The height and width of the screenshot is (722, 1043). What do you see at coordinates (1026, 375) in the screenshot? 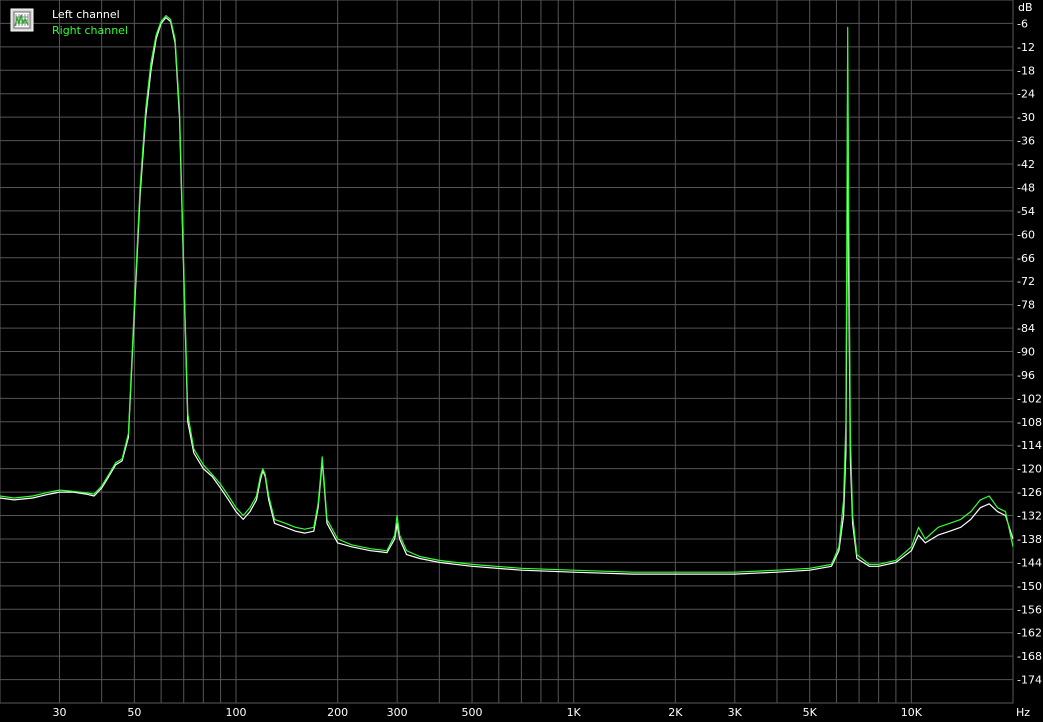
I see `y-tick-label: -96` at bounding box center [1026, 375].